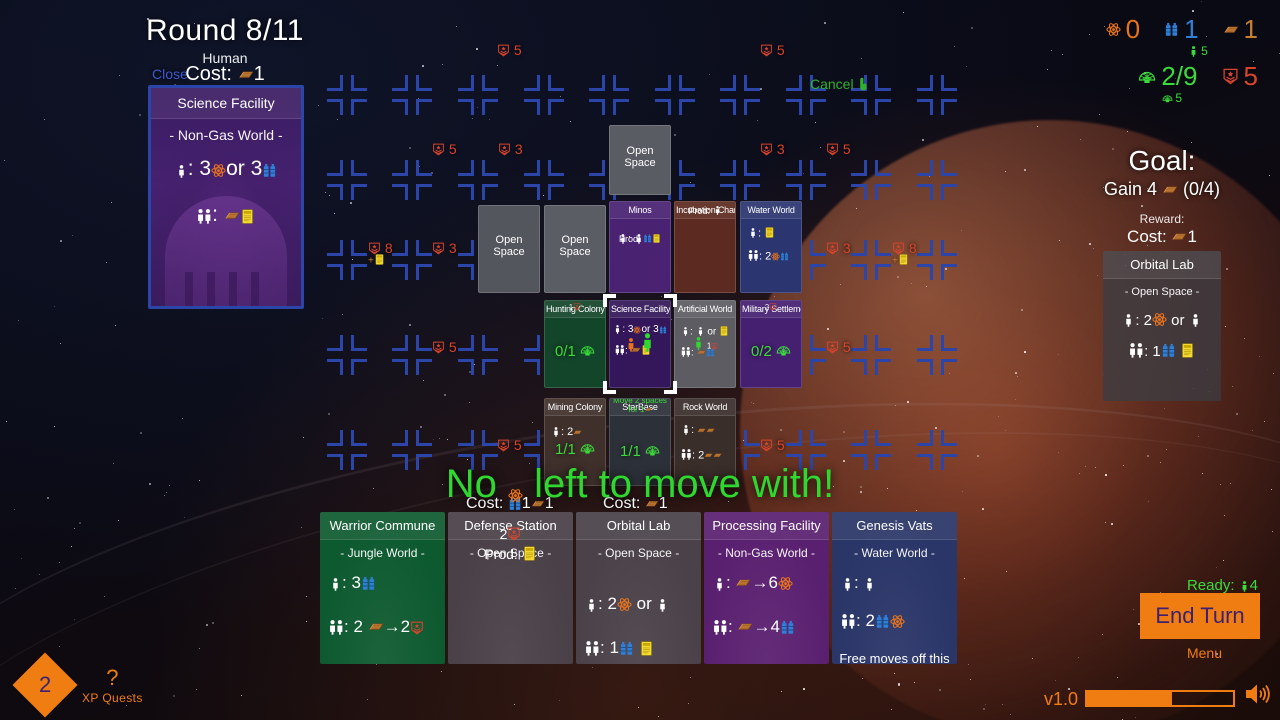 The width and height of the screenshot is (1280, 720). Describe the element at coordinates (1162, 219) in the screenshot. I see `goal-reward-label: Reward:` at that location.